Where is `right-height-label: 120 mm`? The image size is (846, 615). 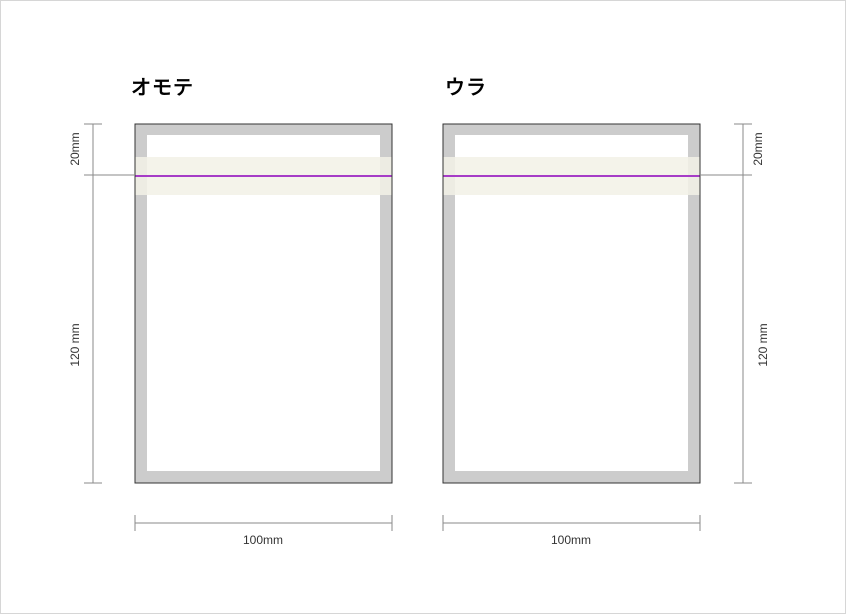
right-height-label: 120 mm is located at coordinates (763, 344).